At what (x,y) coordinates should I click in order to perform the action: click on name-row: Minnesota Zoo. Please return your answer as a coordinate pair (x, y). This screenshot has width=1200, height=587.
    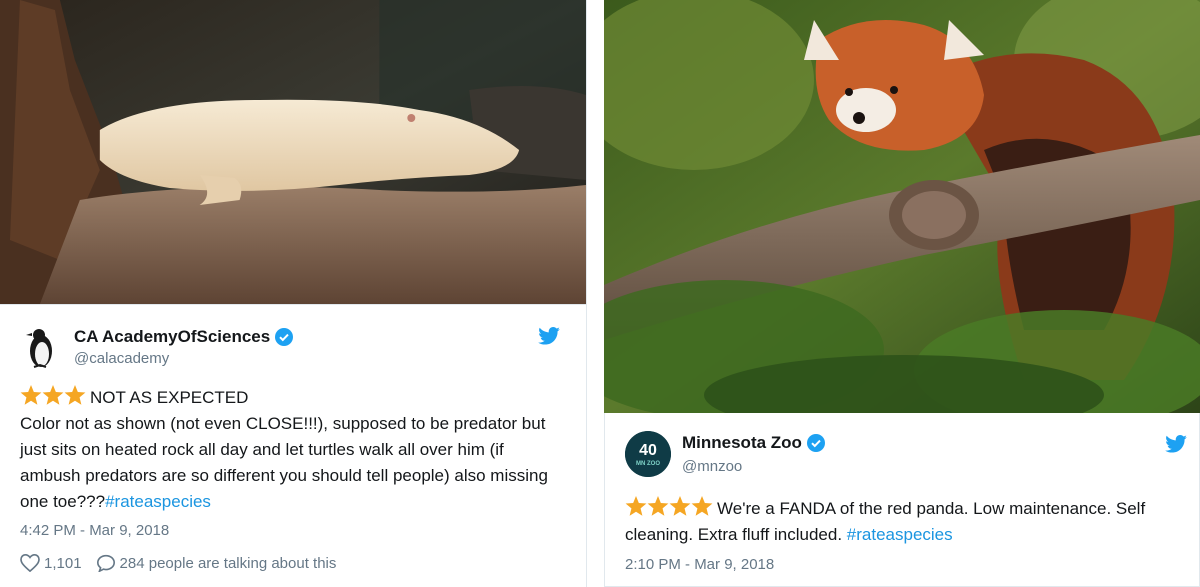
    Looking at the image, I should click on (753, 443).